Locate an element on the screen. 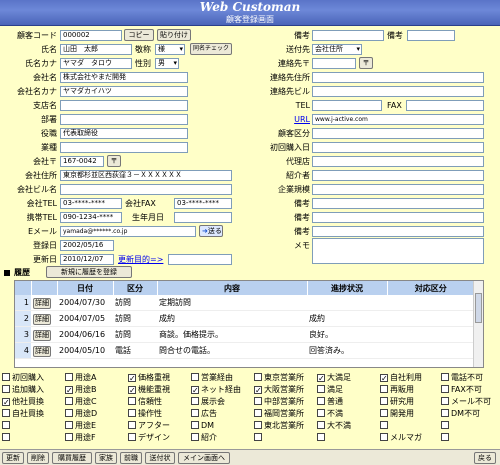 This screenshot has height=465, width=500. attribute-checkbox: 初回購入 is located at coordinates (23, 378).